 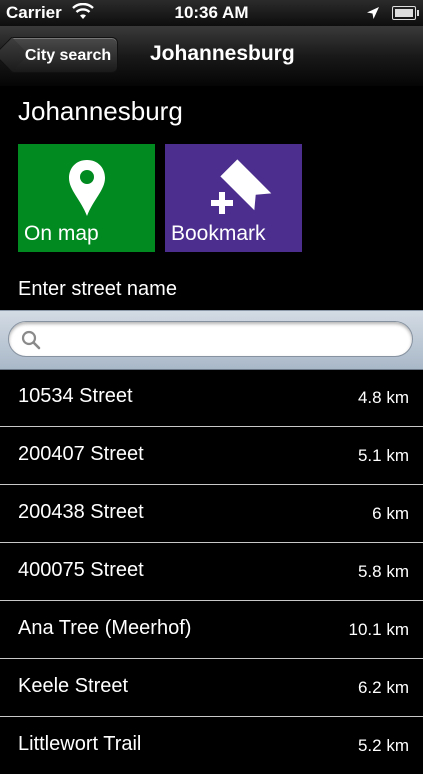 I want to click on list-item: 200438 Street 6 km, so click(x=211, y=514).